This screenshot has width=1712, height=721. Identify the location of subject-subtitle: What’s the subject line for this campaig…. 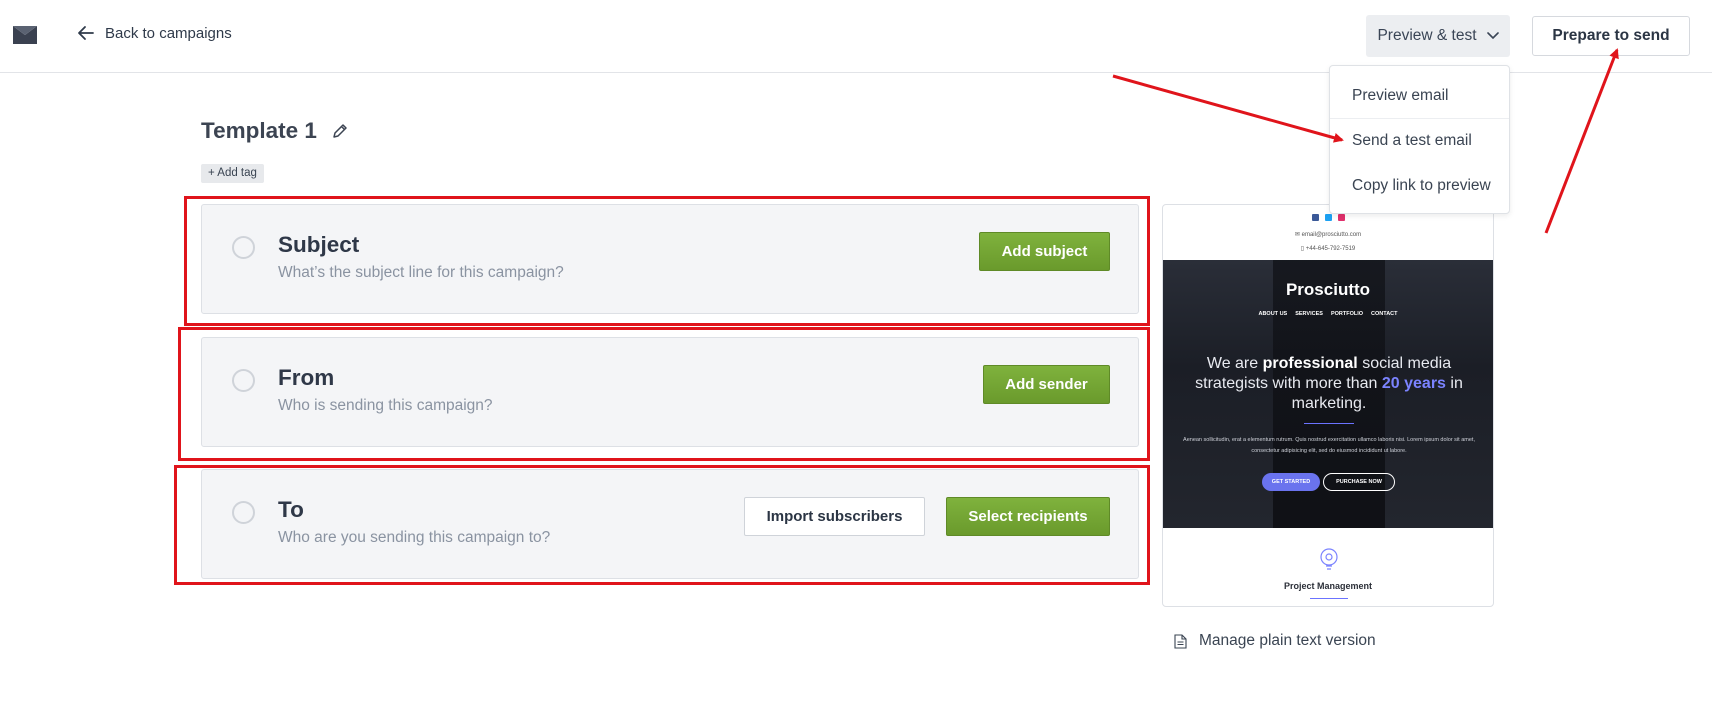
(421, 272).